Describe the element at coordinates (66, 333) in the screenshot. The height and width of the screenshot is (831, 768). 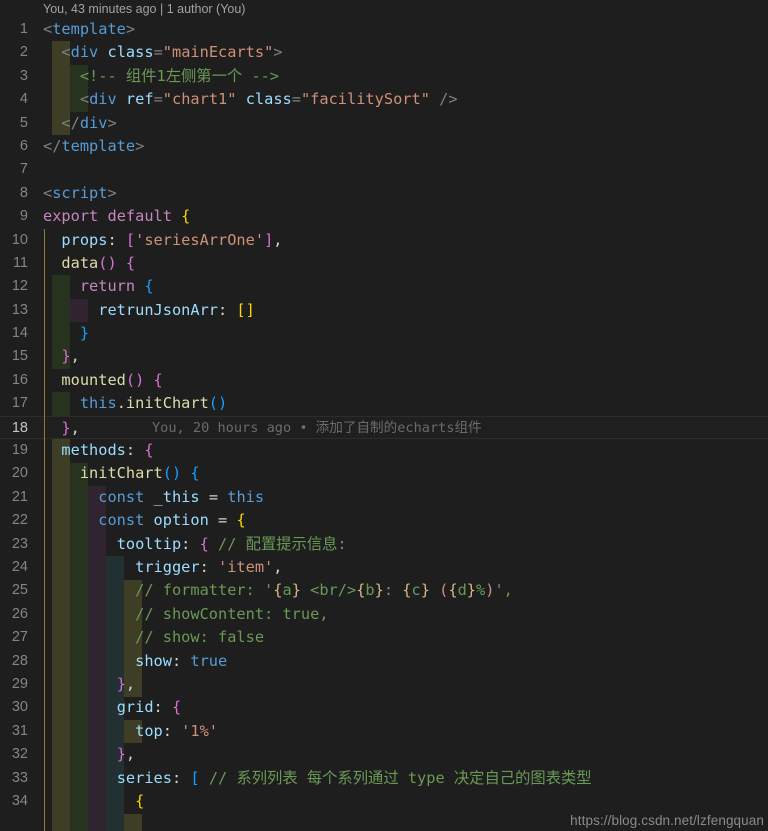
I see `code-text: }` at that location.